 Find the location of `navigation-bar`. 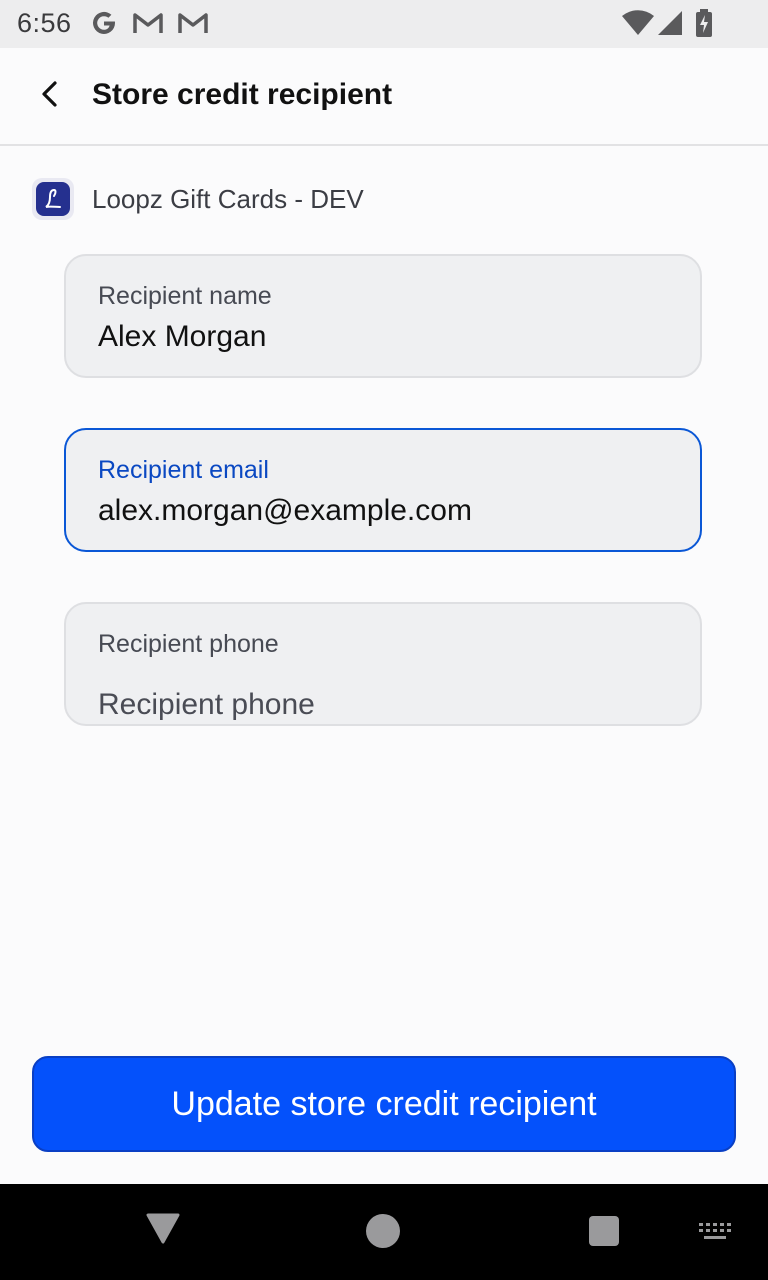

navigation-bar is located at coordinates (384, 1232).